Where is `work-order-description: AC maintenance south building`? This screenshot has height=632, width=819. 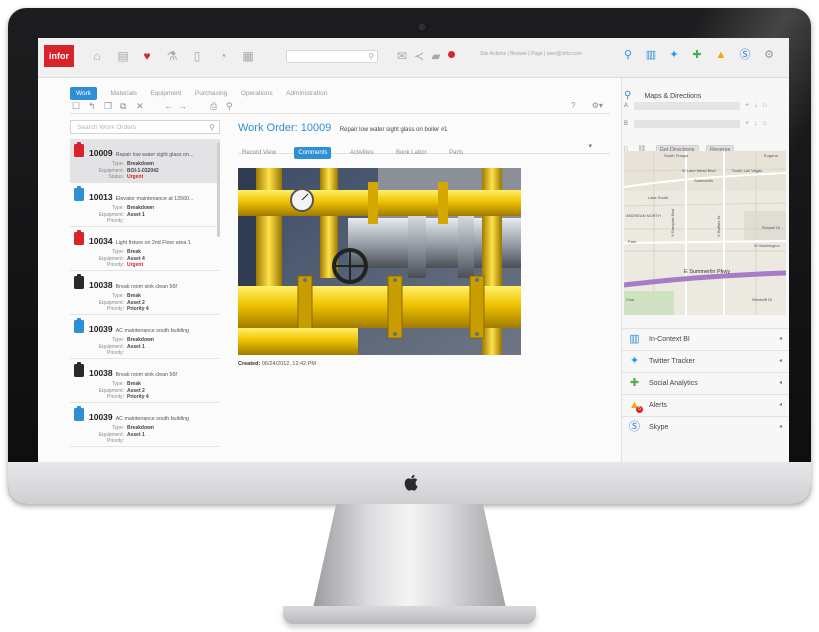 work-order-description: AC maintenance south building is located at coordinates (152, 419).